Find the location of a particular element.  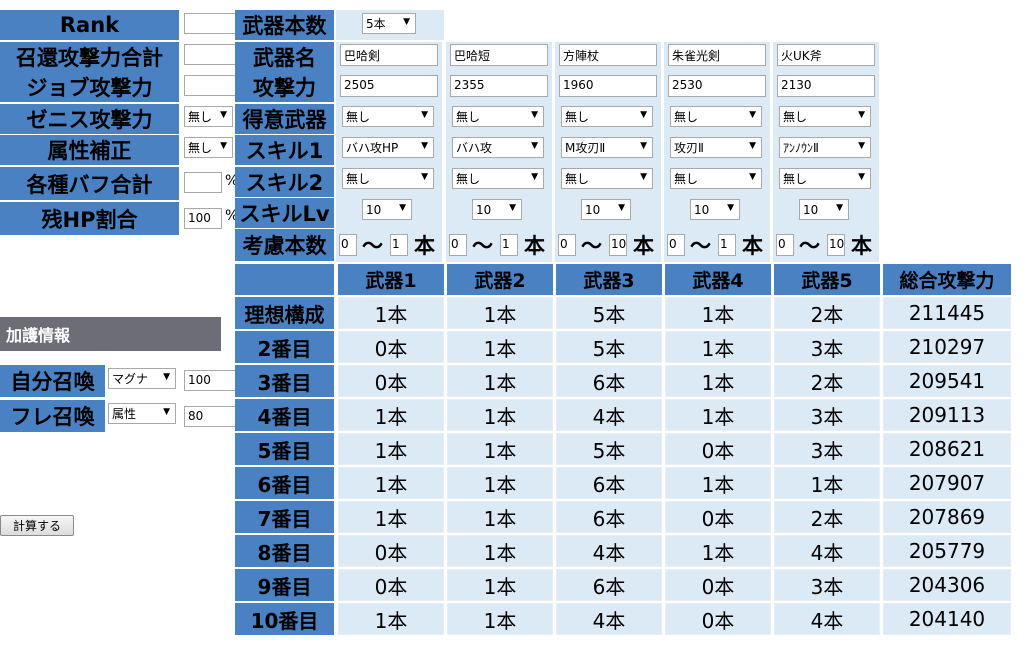

favorite-weapon-value: 無し is located at coordinates (577, 117).